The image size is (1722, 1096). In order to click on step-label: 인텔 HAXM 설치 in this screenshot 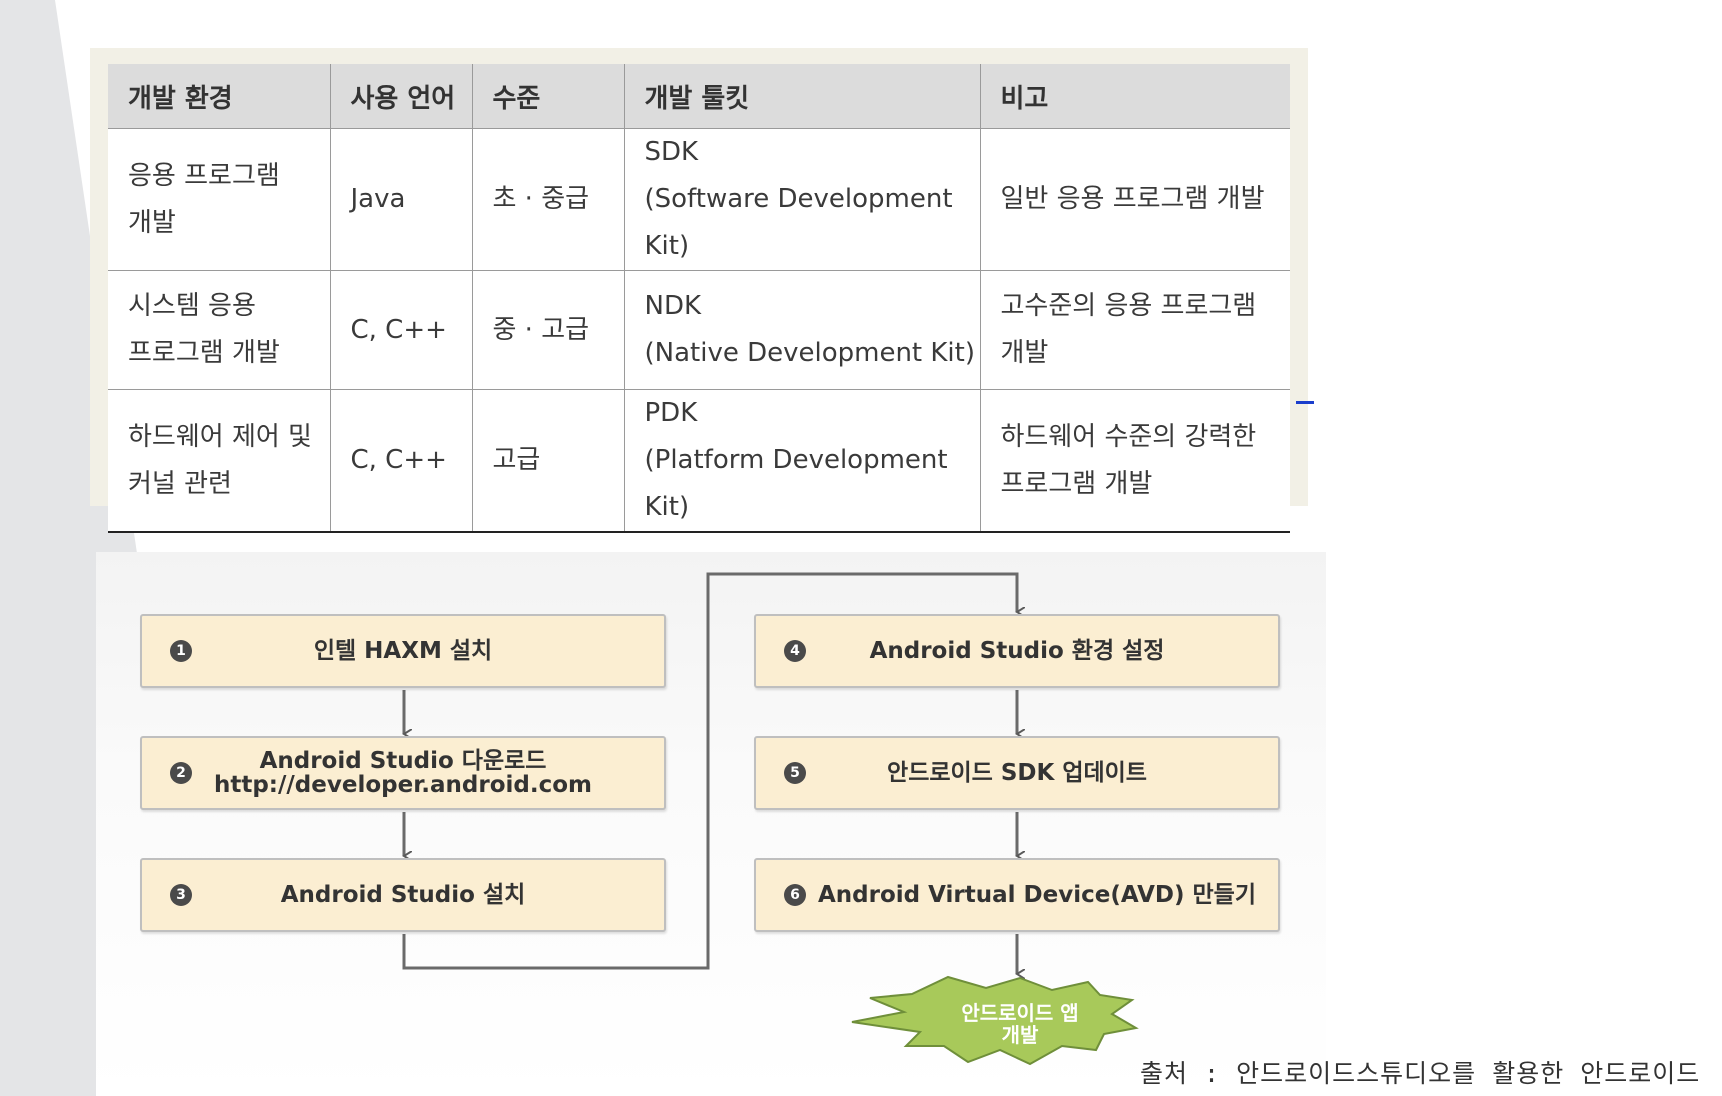, I will do `click(403, 651)`.